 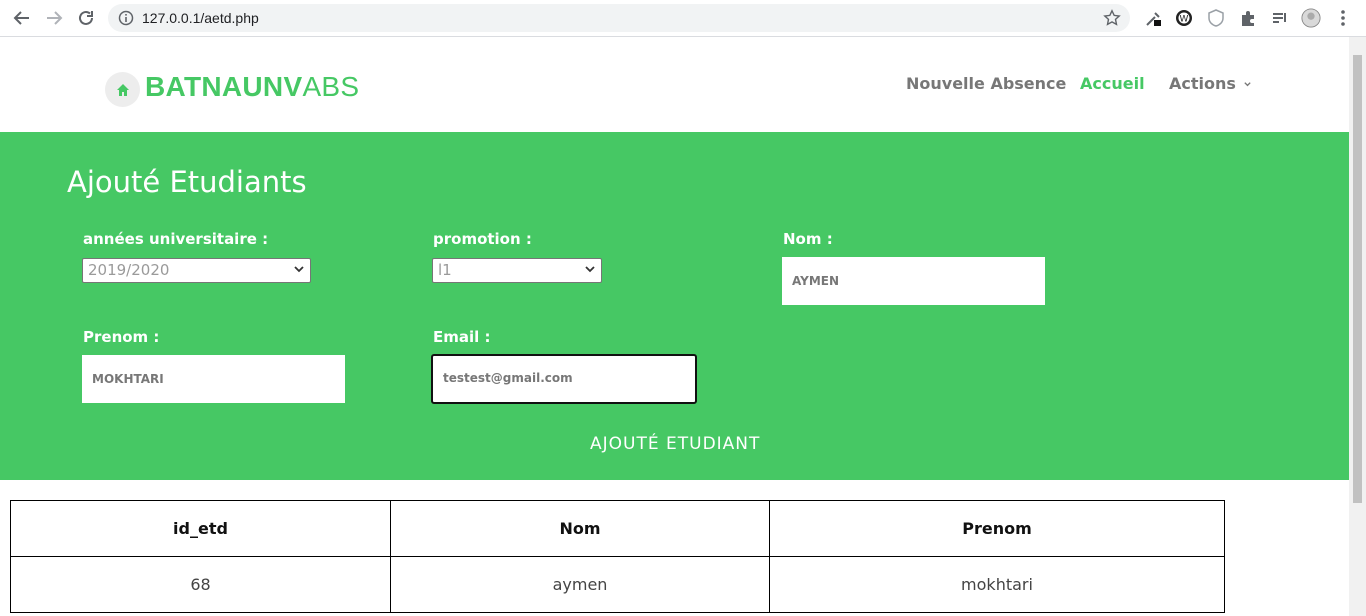 What do you see at coordinates (176, 239) in the screenshot?
I see `annee-label: années universitaire :` at bounding box center [176, 239].